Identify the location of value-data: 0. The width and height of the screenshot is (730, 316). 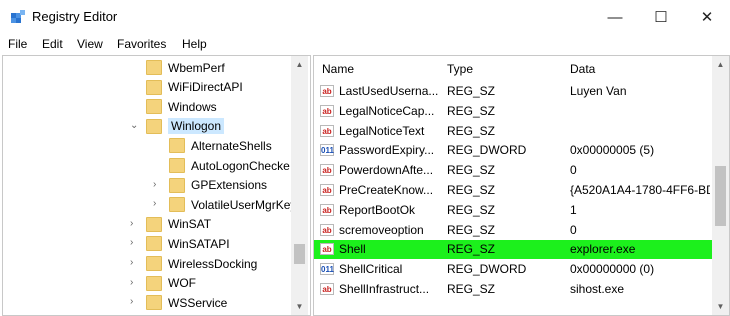
(573, 229).